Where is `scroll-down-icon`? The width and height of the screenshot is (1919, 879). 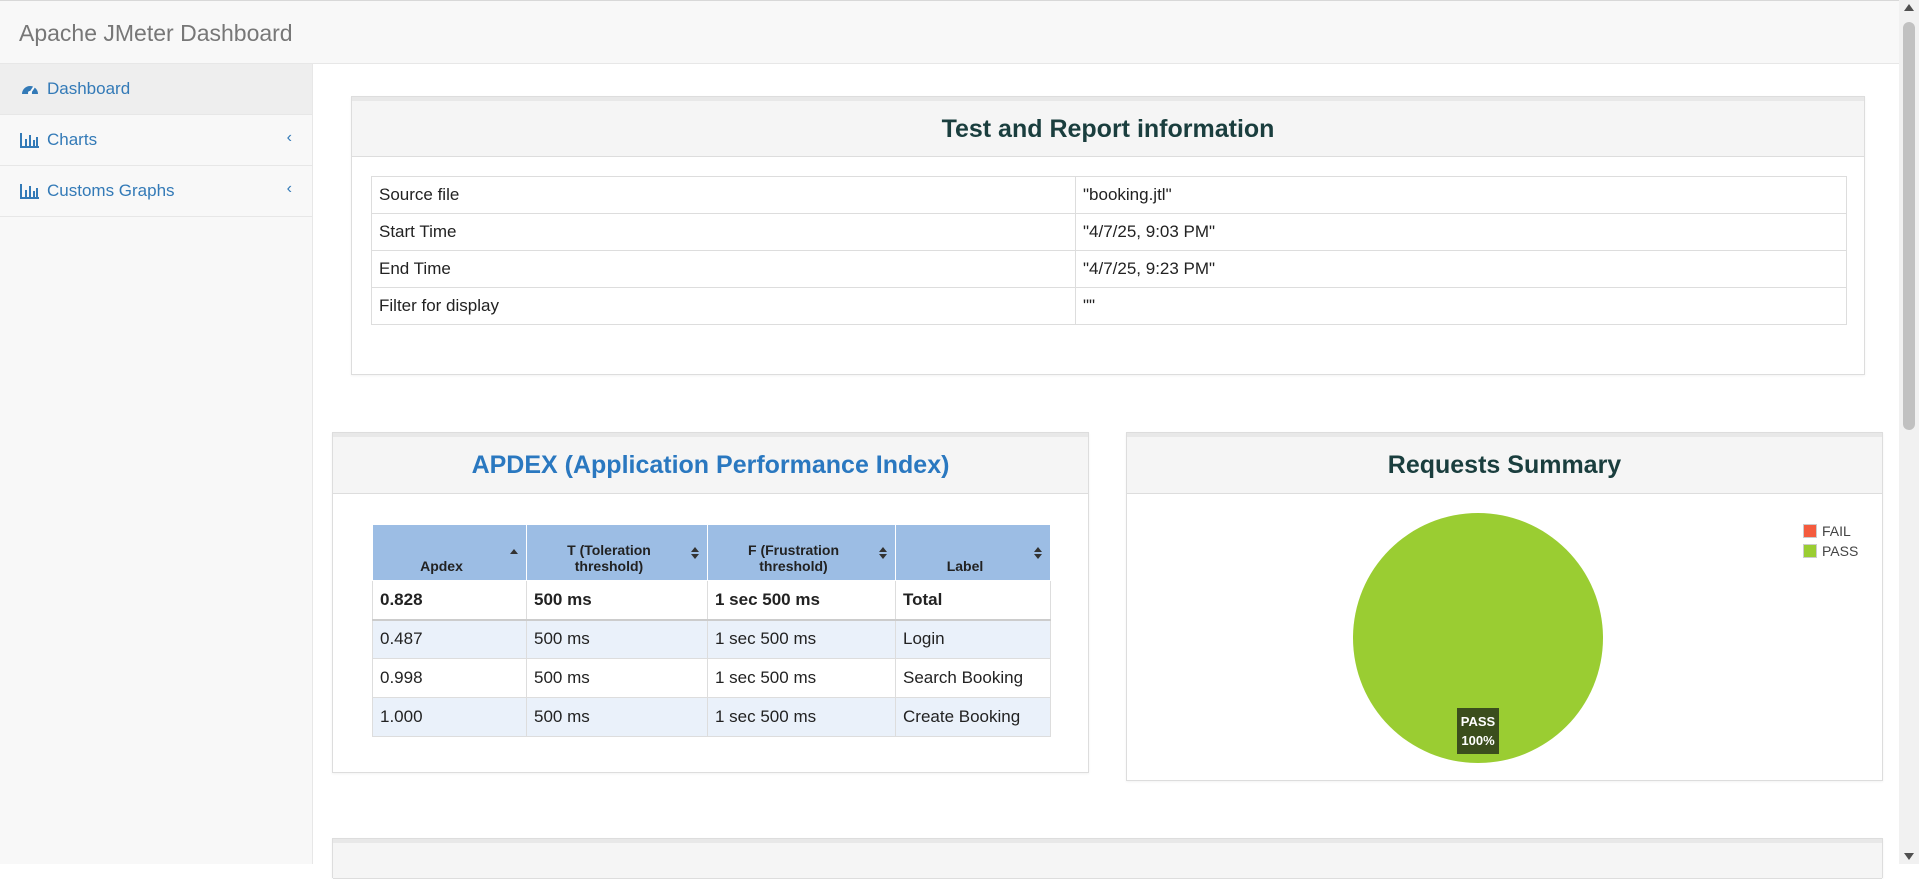
scroll-down-icon is located at coordinates (1909, 856).